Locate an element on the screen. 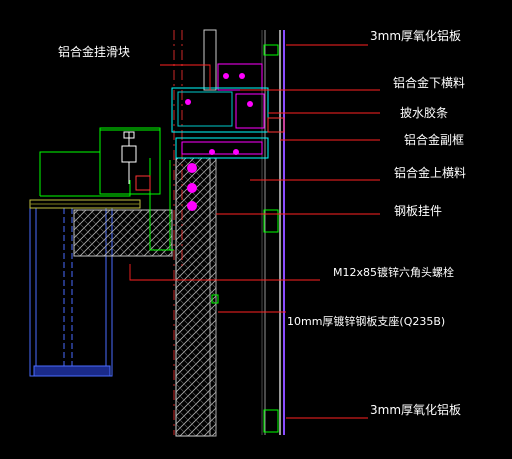 The height and width of the screenshot is (459, 512). label-sub-frame: 铝合金副框 is located at coordinates (434, 140).